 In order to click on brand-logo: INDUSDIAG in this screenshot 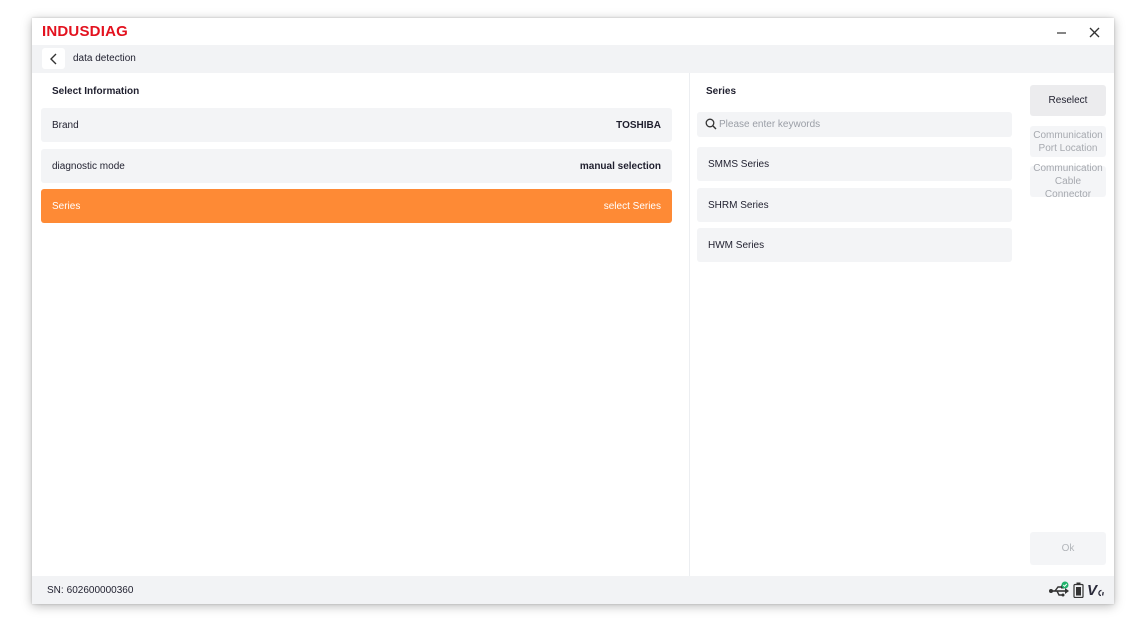, I will do `click(85, 31)`.